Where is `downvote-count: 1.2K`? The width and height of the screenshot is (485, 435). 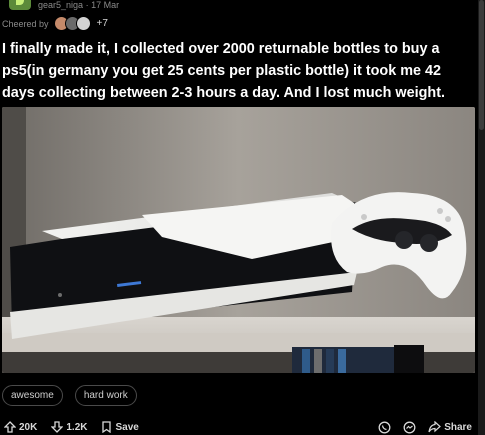
downvote-count: 1.2K is located at coordinates (77, 427).